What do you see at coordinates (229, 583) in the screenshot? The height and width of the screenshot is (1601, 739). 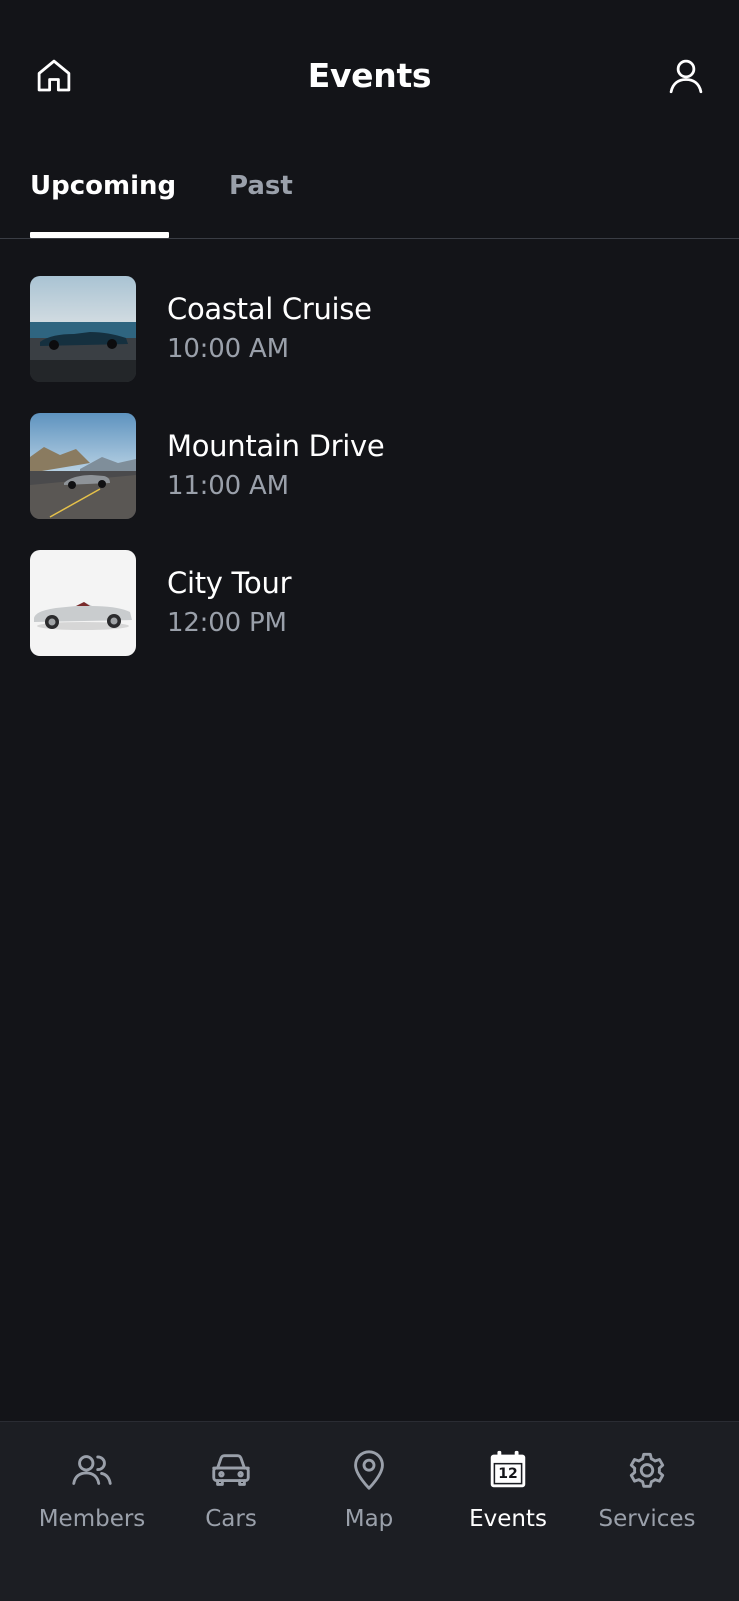 I see `event-name: City Tour` at bounding box center [229, 583].